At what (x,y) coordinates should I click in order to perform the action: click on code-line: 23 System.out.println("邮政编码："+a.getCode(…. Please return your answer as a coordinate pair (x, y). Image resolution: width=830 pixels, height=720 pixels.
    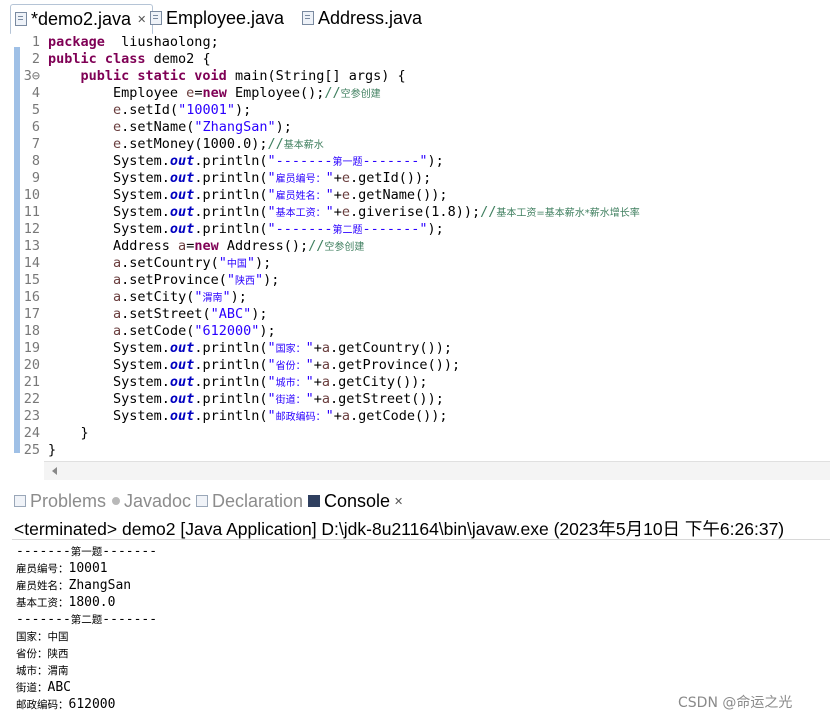
    Looking at the image, I should click on (415, 416).